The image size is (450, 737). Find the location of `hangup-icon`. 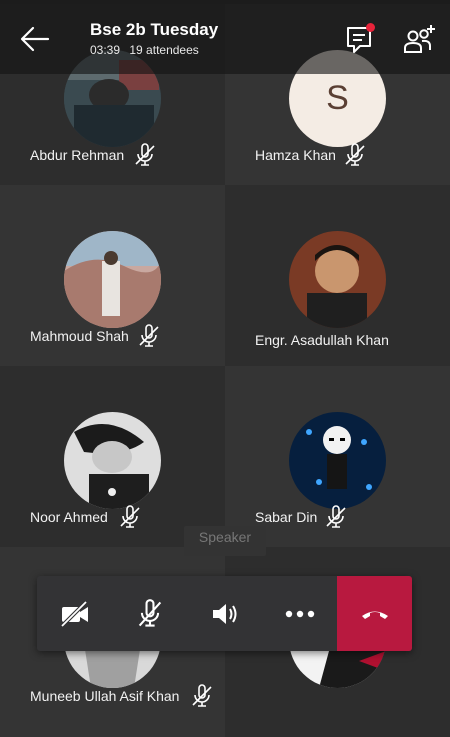

hangup-icon is located at coordinates (374, 615).